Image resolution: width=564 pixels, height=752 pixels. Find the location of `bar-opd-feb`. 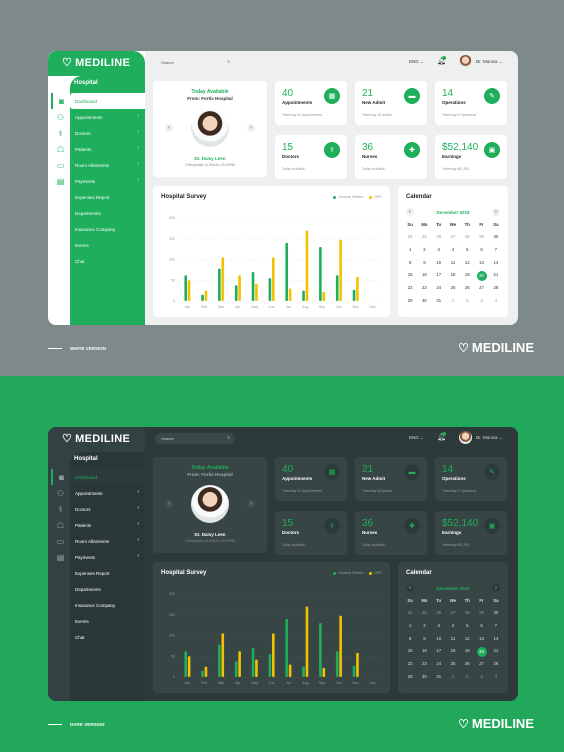

bar-opd-feb is located at coordinates (206, 295).